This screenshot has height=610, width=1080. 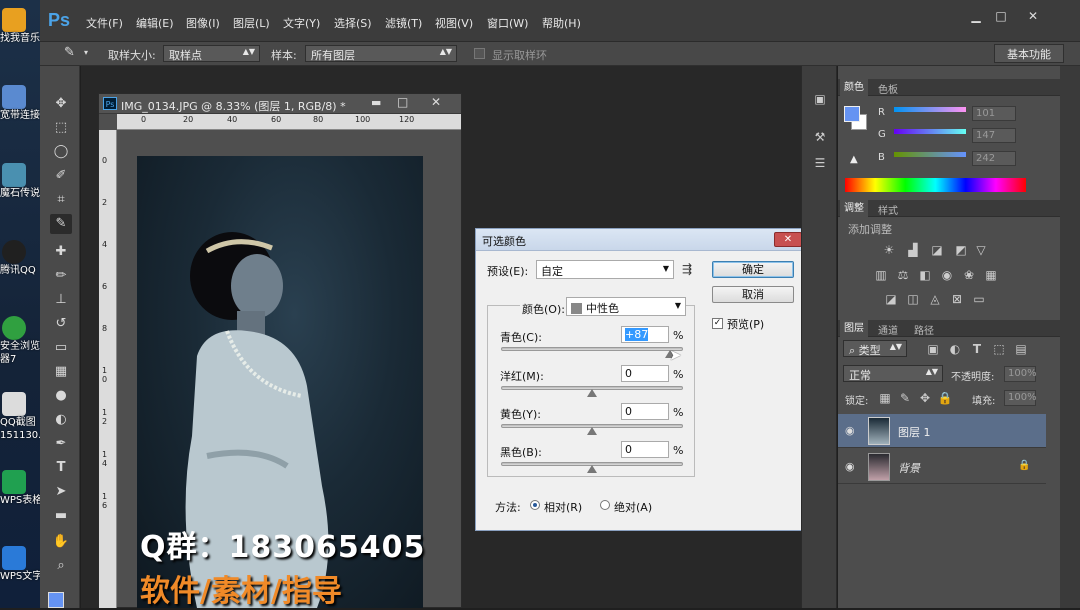 What do you see at coordinates (592, 393) in the screenshot?
I see `magenta-slider-thumb` at bounding box center [592, 393].